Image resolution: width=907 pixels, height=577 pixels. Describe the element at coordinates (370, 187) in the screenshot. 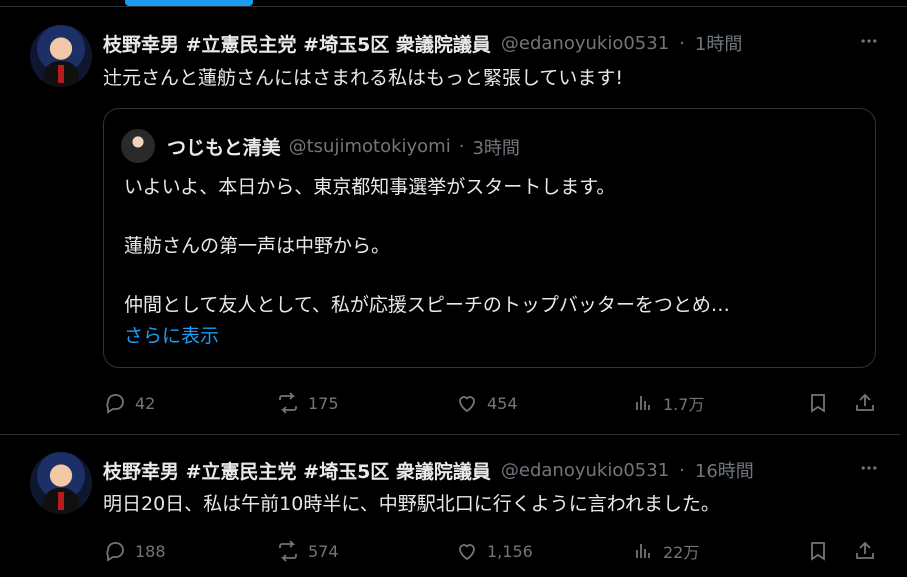

I see `quote-text-line: いよいよ、本日から、東京都知事選挙がスタートします。` at that location.